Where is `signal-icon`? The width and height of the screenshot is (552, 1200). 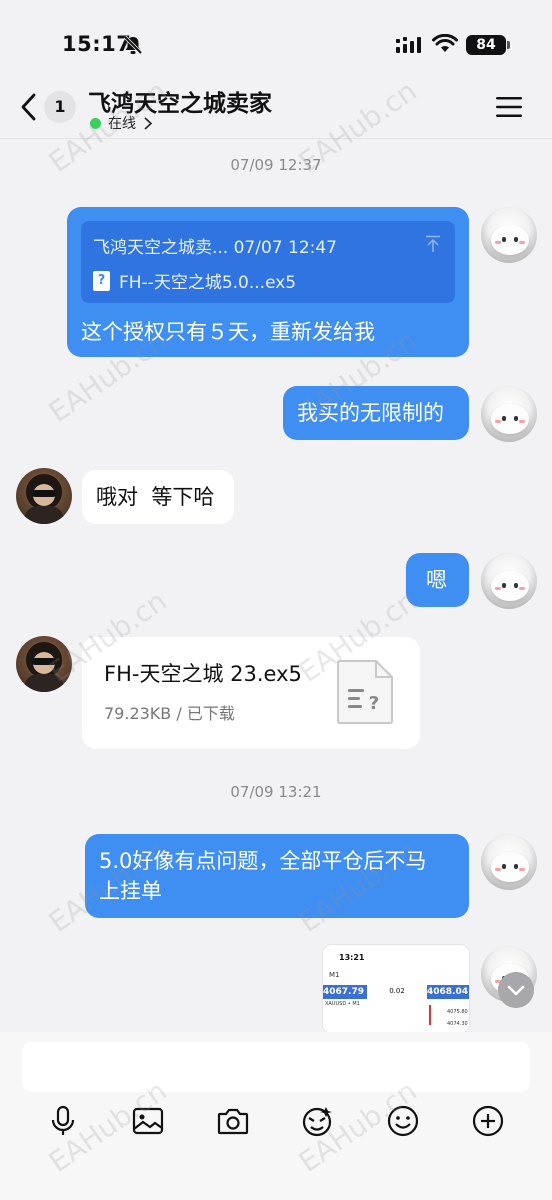 signal-icon is located at coordinates (408, 45).